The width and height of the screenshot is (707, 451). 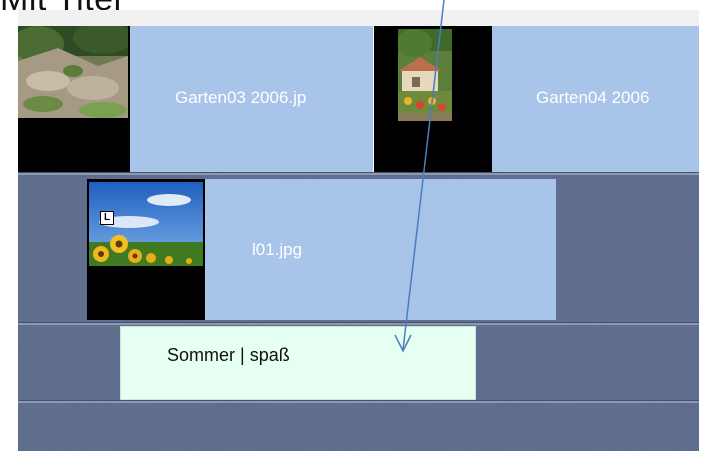 I want to click on title-clip-text: Sommer | spaß, so click(x=228, y=355).